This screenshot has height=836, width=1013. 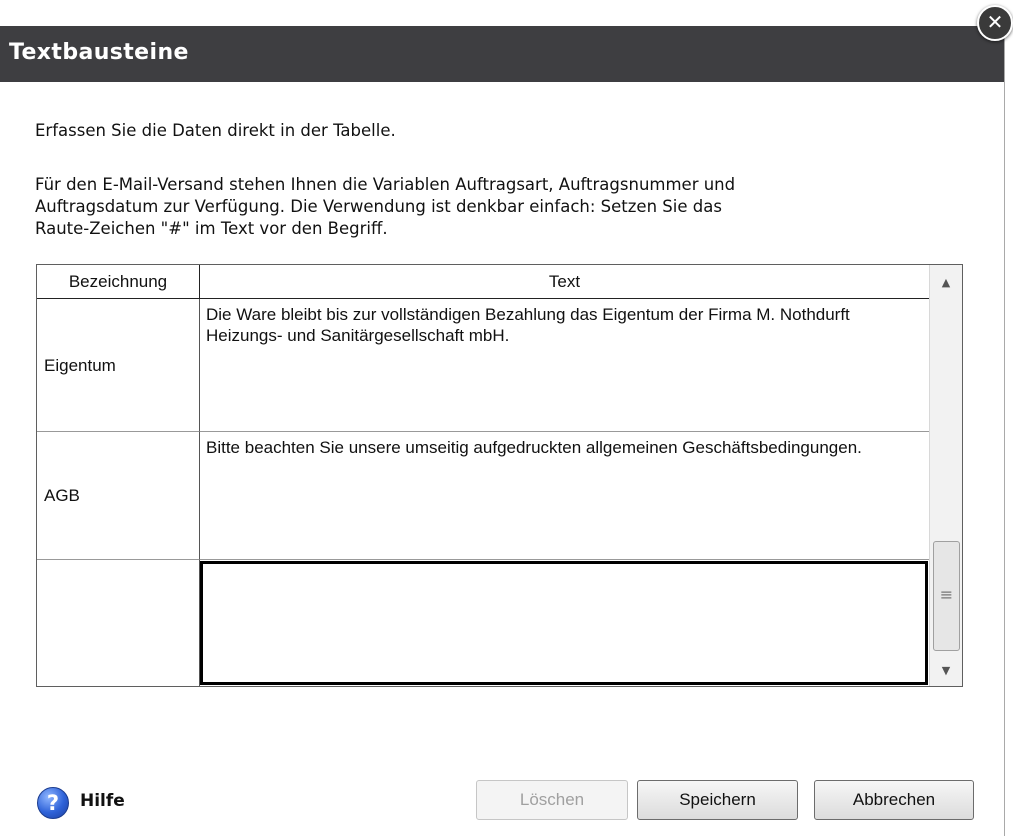 I want to click on close-icon: ✕, so click(x=995, y=23).